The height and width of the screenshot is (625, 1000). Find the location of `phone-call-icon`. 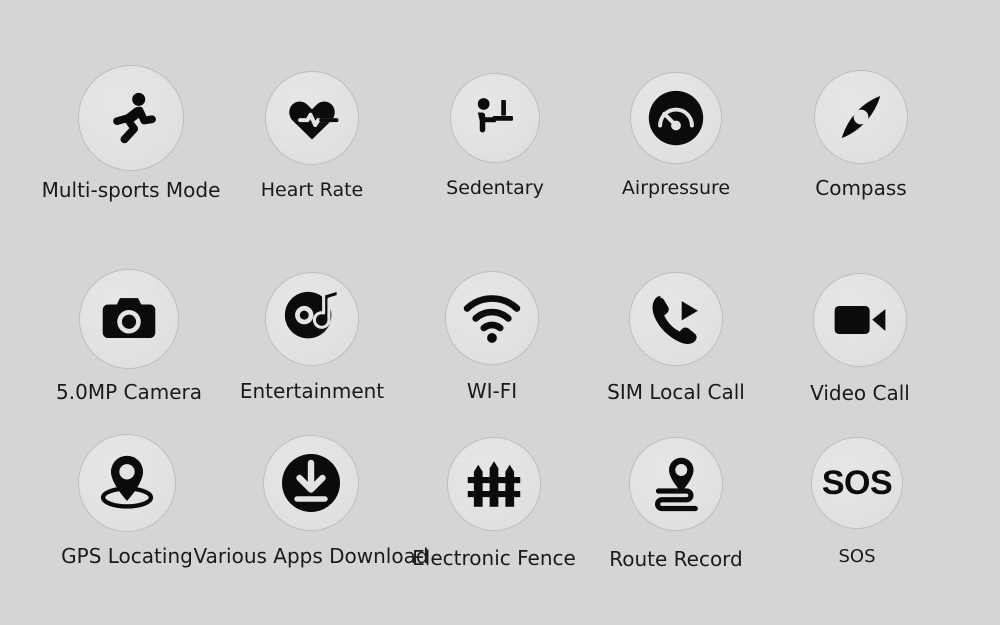

phone-call-icon is located at coordinates (676, 319).